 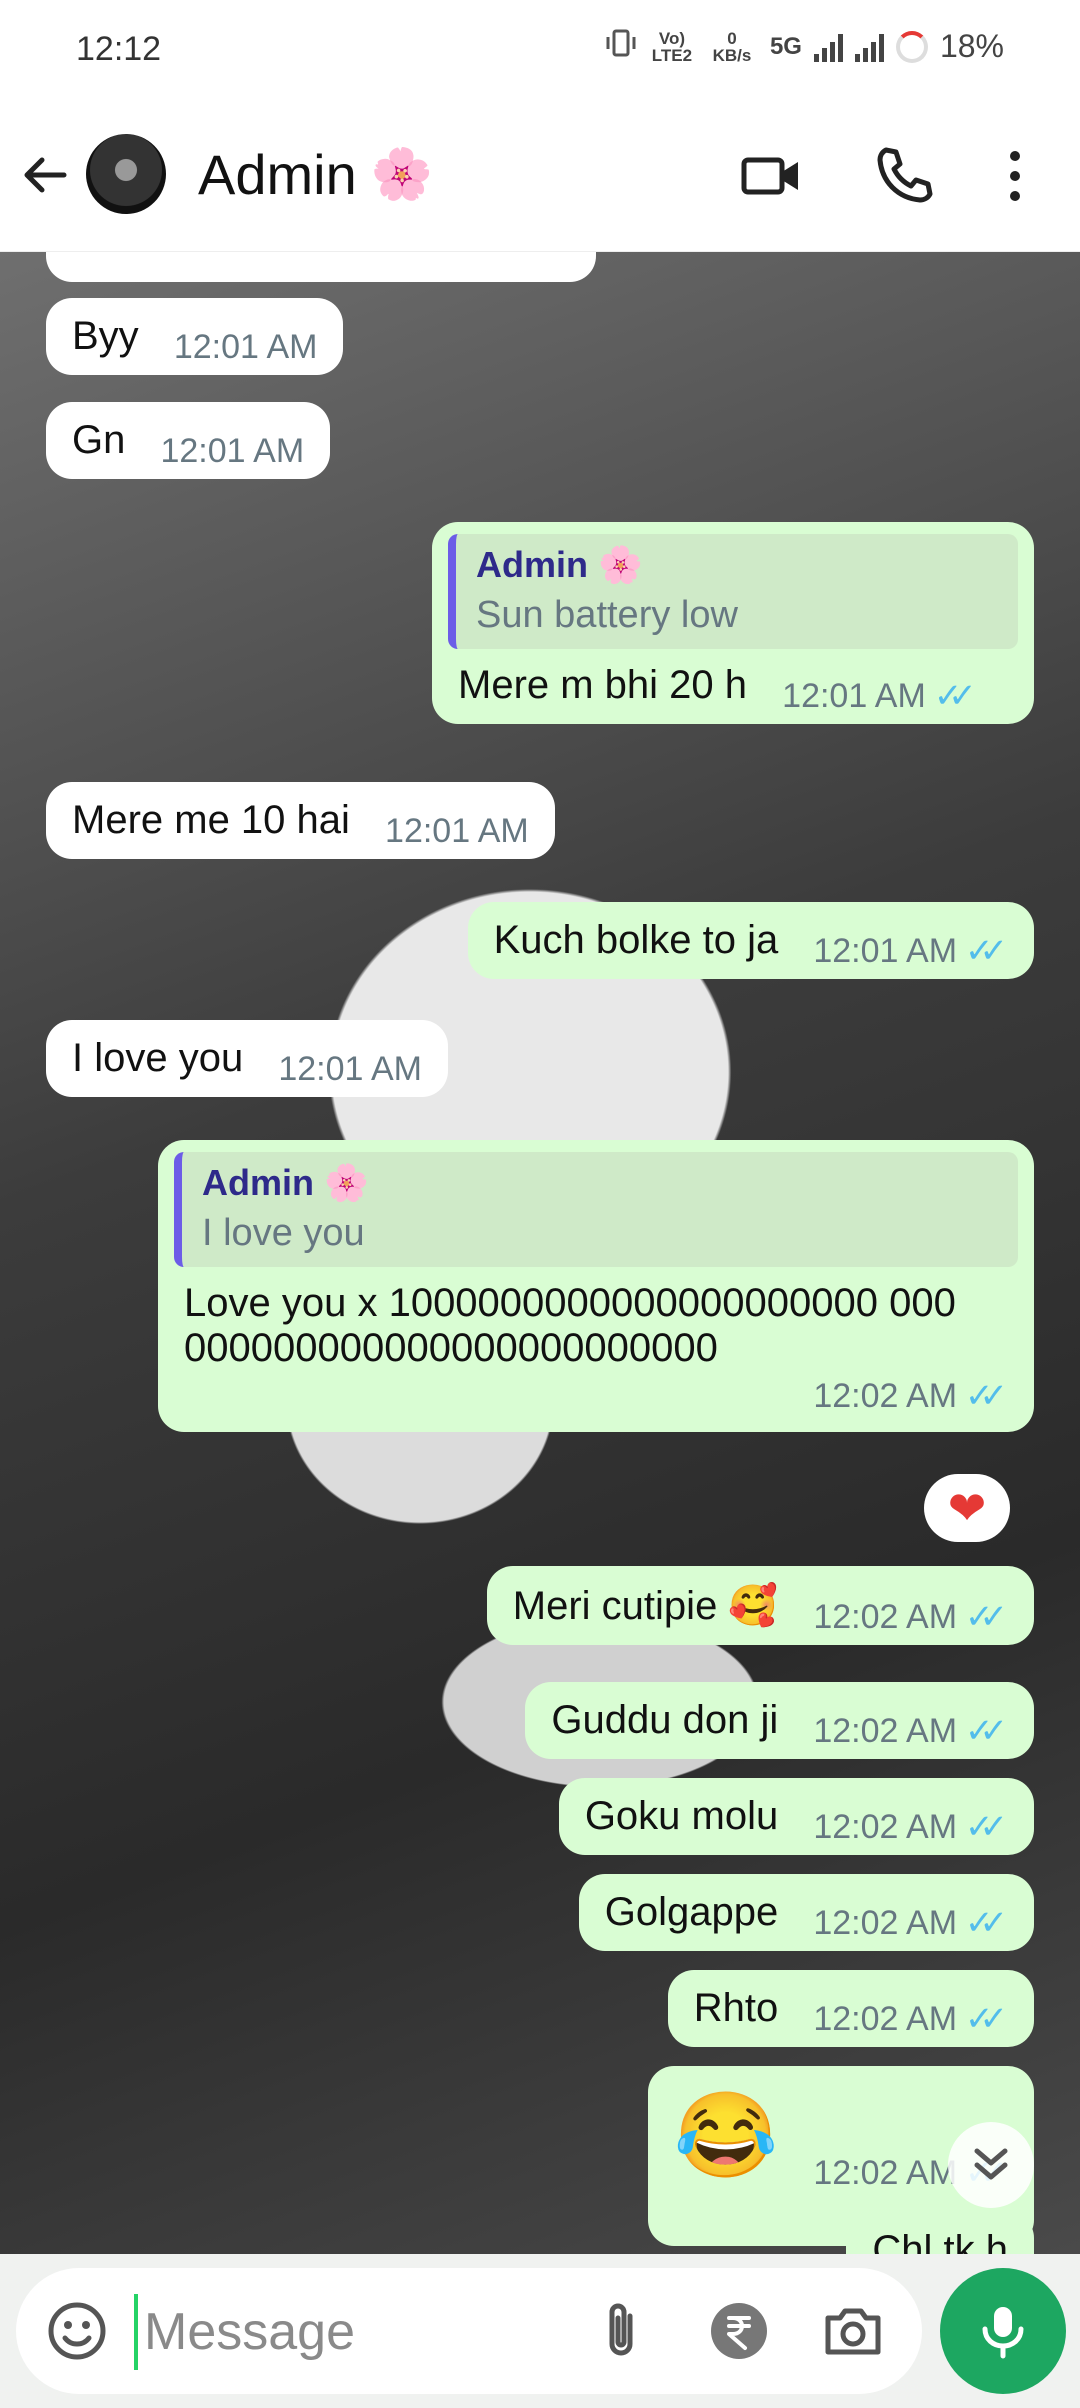 What do you see at coordinates (732, 46) in the screenshot?
I see `network-speed: 0 KB/s` at bounding box center [732, 46].